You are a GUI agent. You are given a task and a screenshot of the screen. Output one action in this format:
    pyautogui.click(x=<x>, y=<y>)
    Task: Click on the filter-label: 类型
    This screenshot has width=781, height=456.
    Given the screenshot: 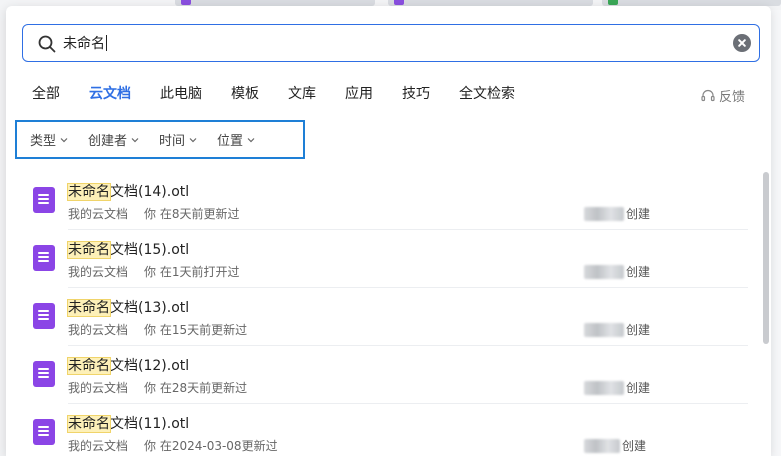 What is the action you would take?
    pyautogui.click(x=43, y=141)
    